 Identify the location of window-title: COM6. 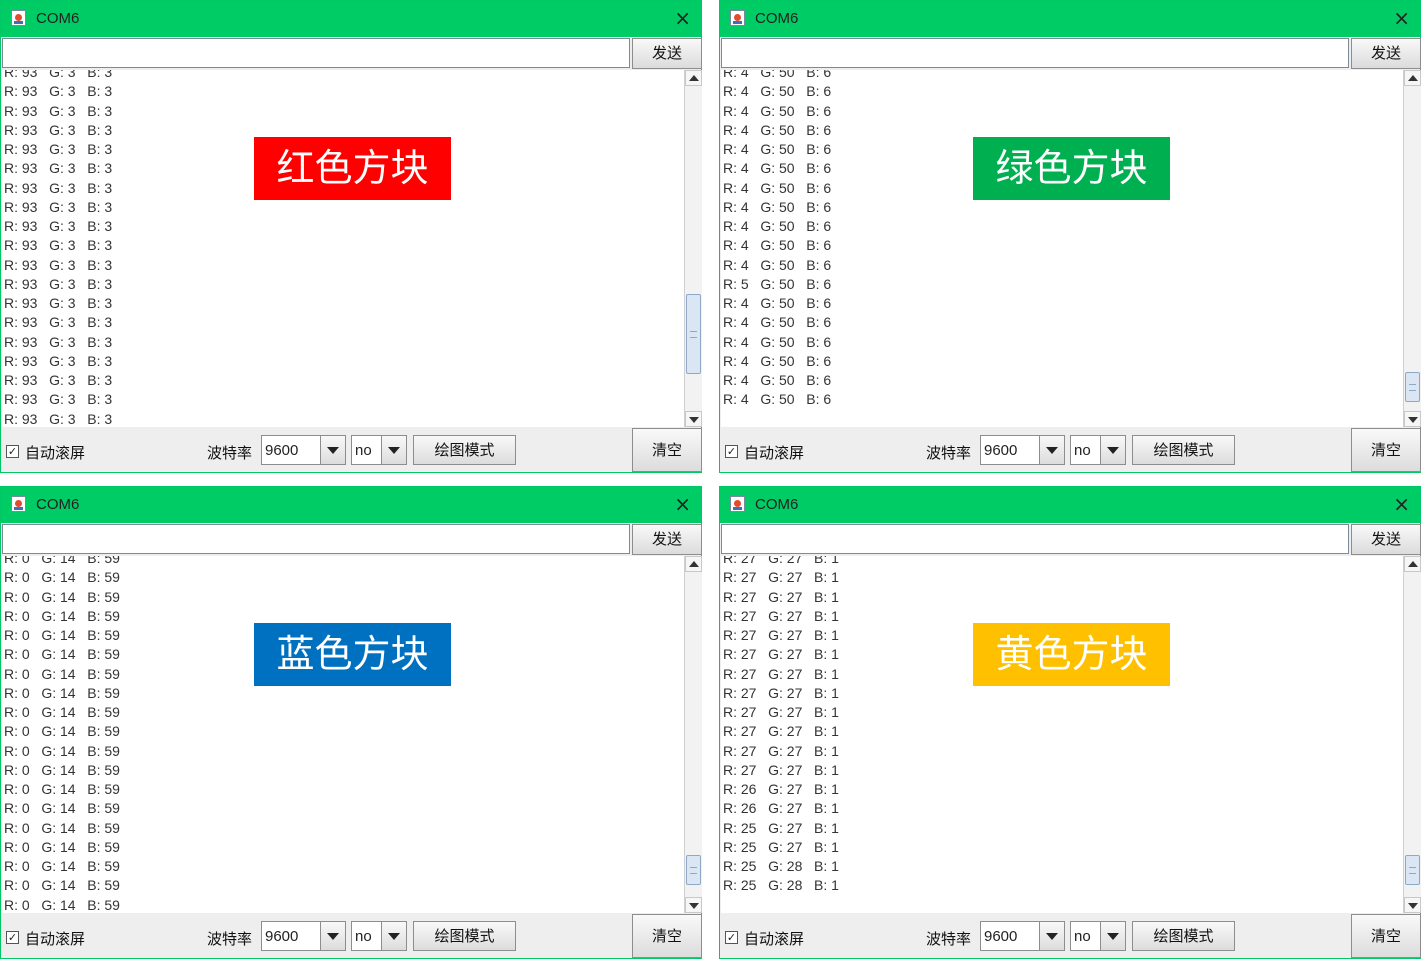
(58, 18).